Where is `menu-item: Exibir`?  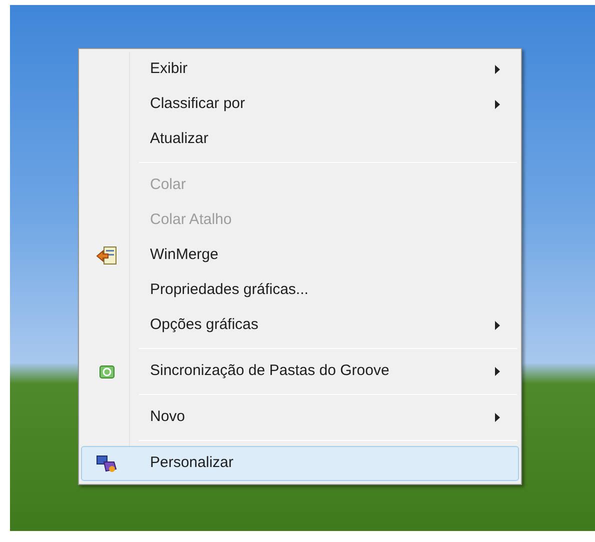
menu-item: Exibir is located at coordinates (300, 69).